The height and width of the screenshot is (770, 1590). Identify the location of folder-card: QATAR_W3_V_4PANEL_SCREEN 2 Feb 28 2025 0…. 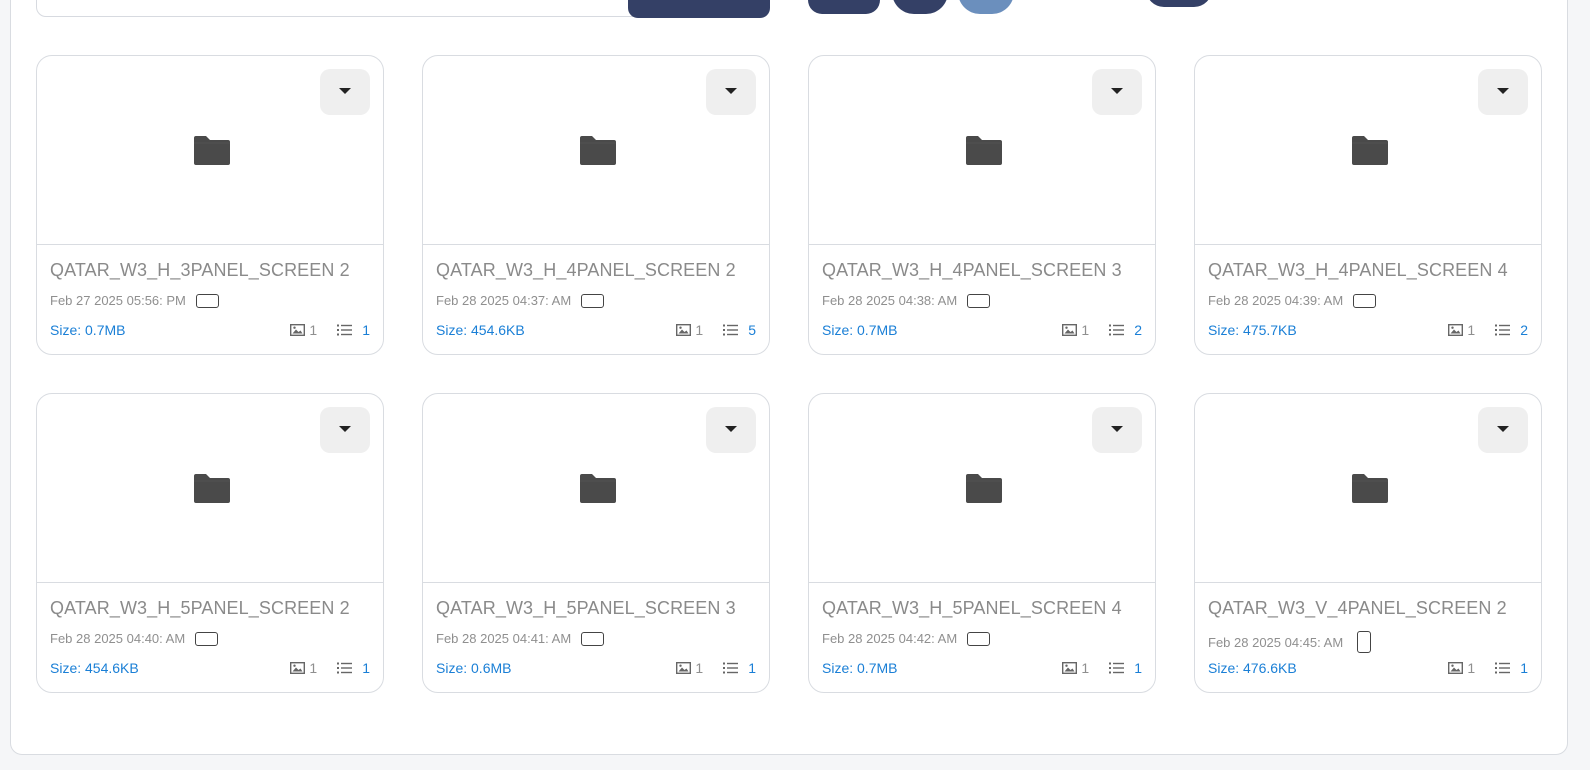
(1368, 543).